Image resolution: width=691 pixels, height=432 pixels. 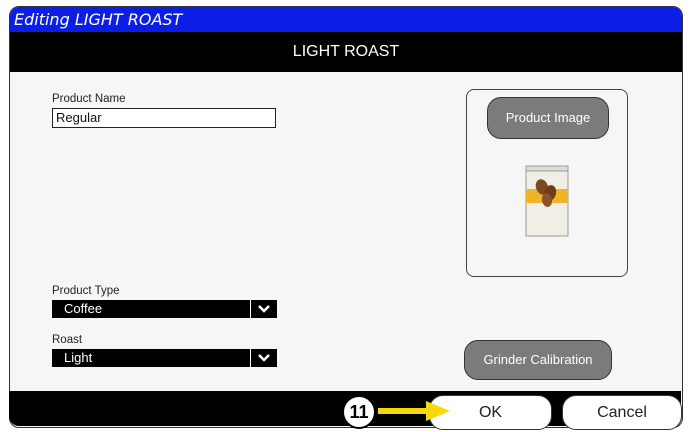 I want to click on roast-select: Light, so click(x=164, y=358).